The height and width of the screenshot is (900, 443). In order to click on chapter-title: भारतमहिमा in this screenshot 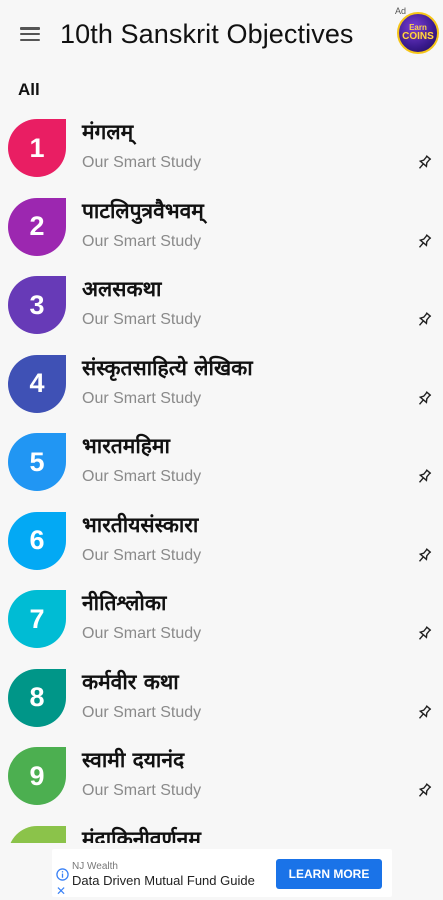, I will do `click(126, 446)`.